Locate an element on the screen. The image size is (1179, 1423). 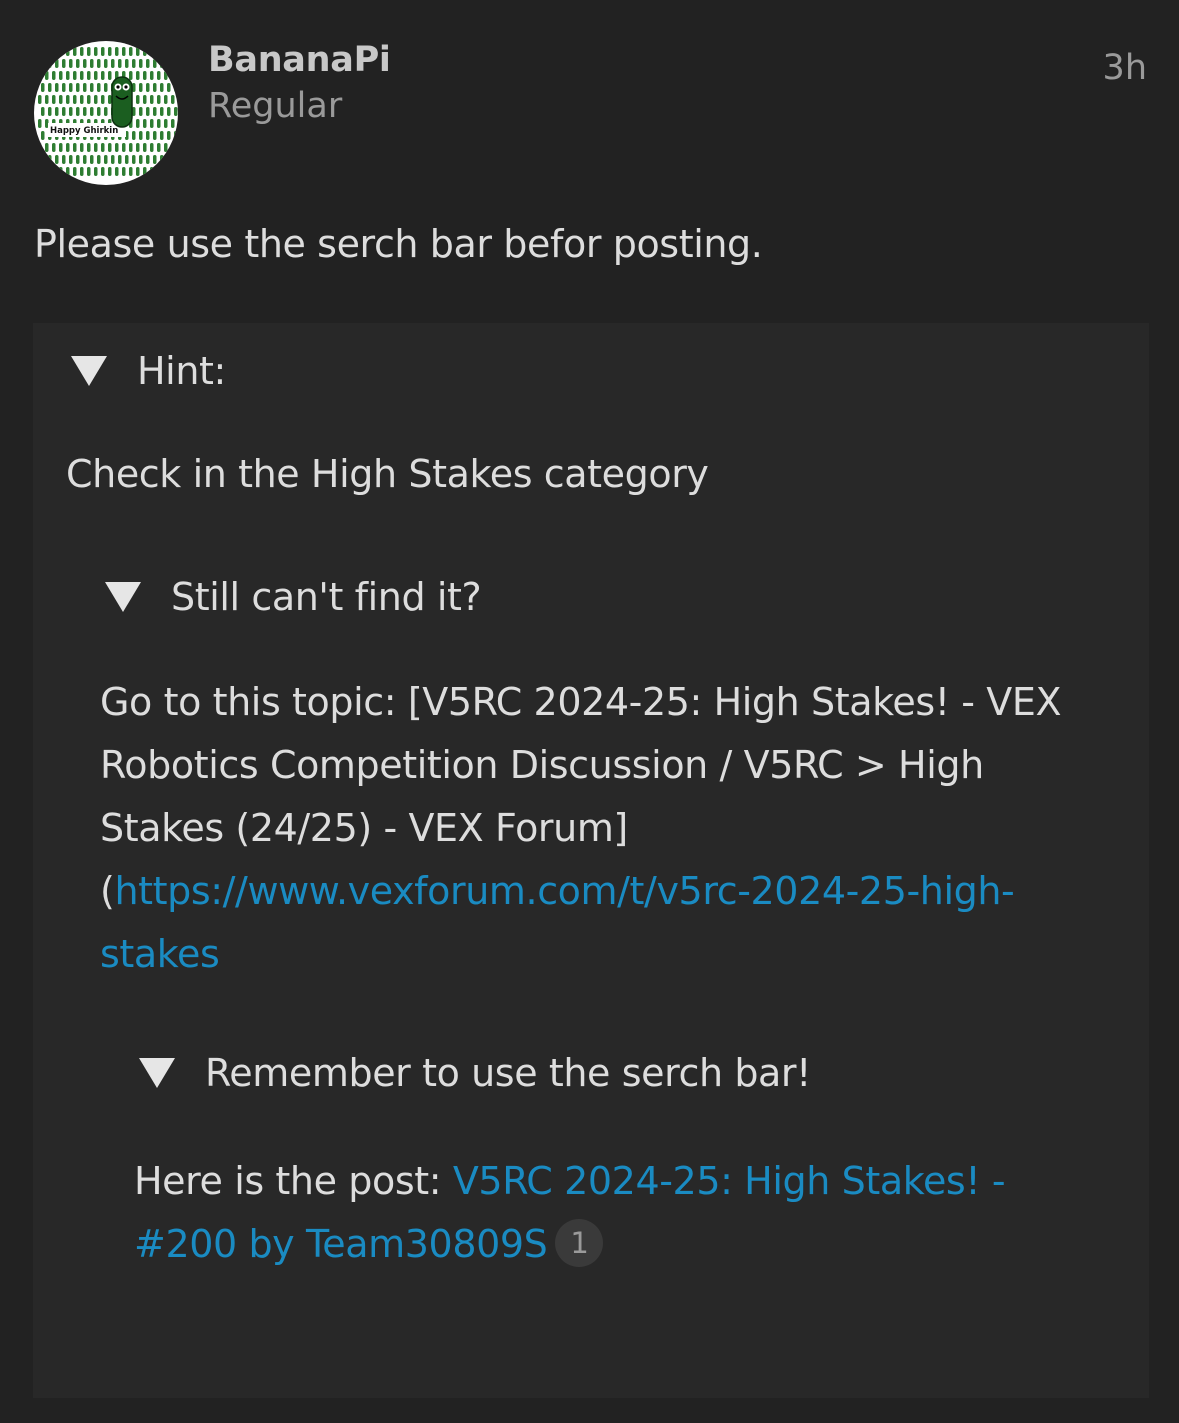
triangle-down-icon is located at coordinates (89, 371).